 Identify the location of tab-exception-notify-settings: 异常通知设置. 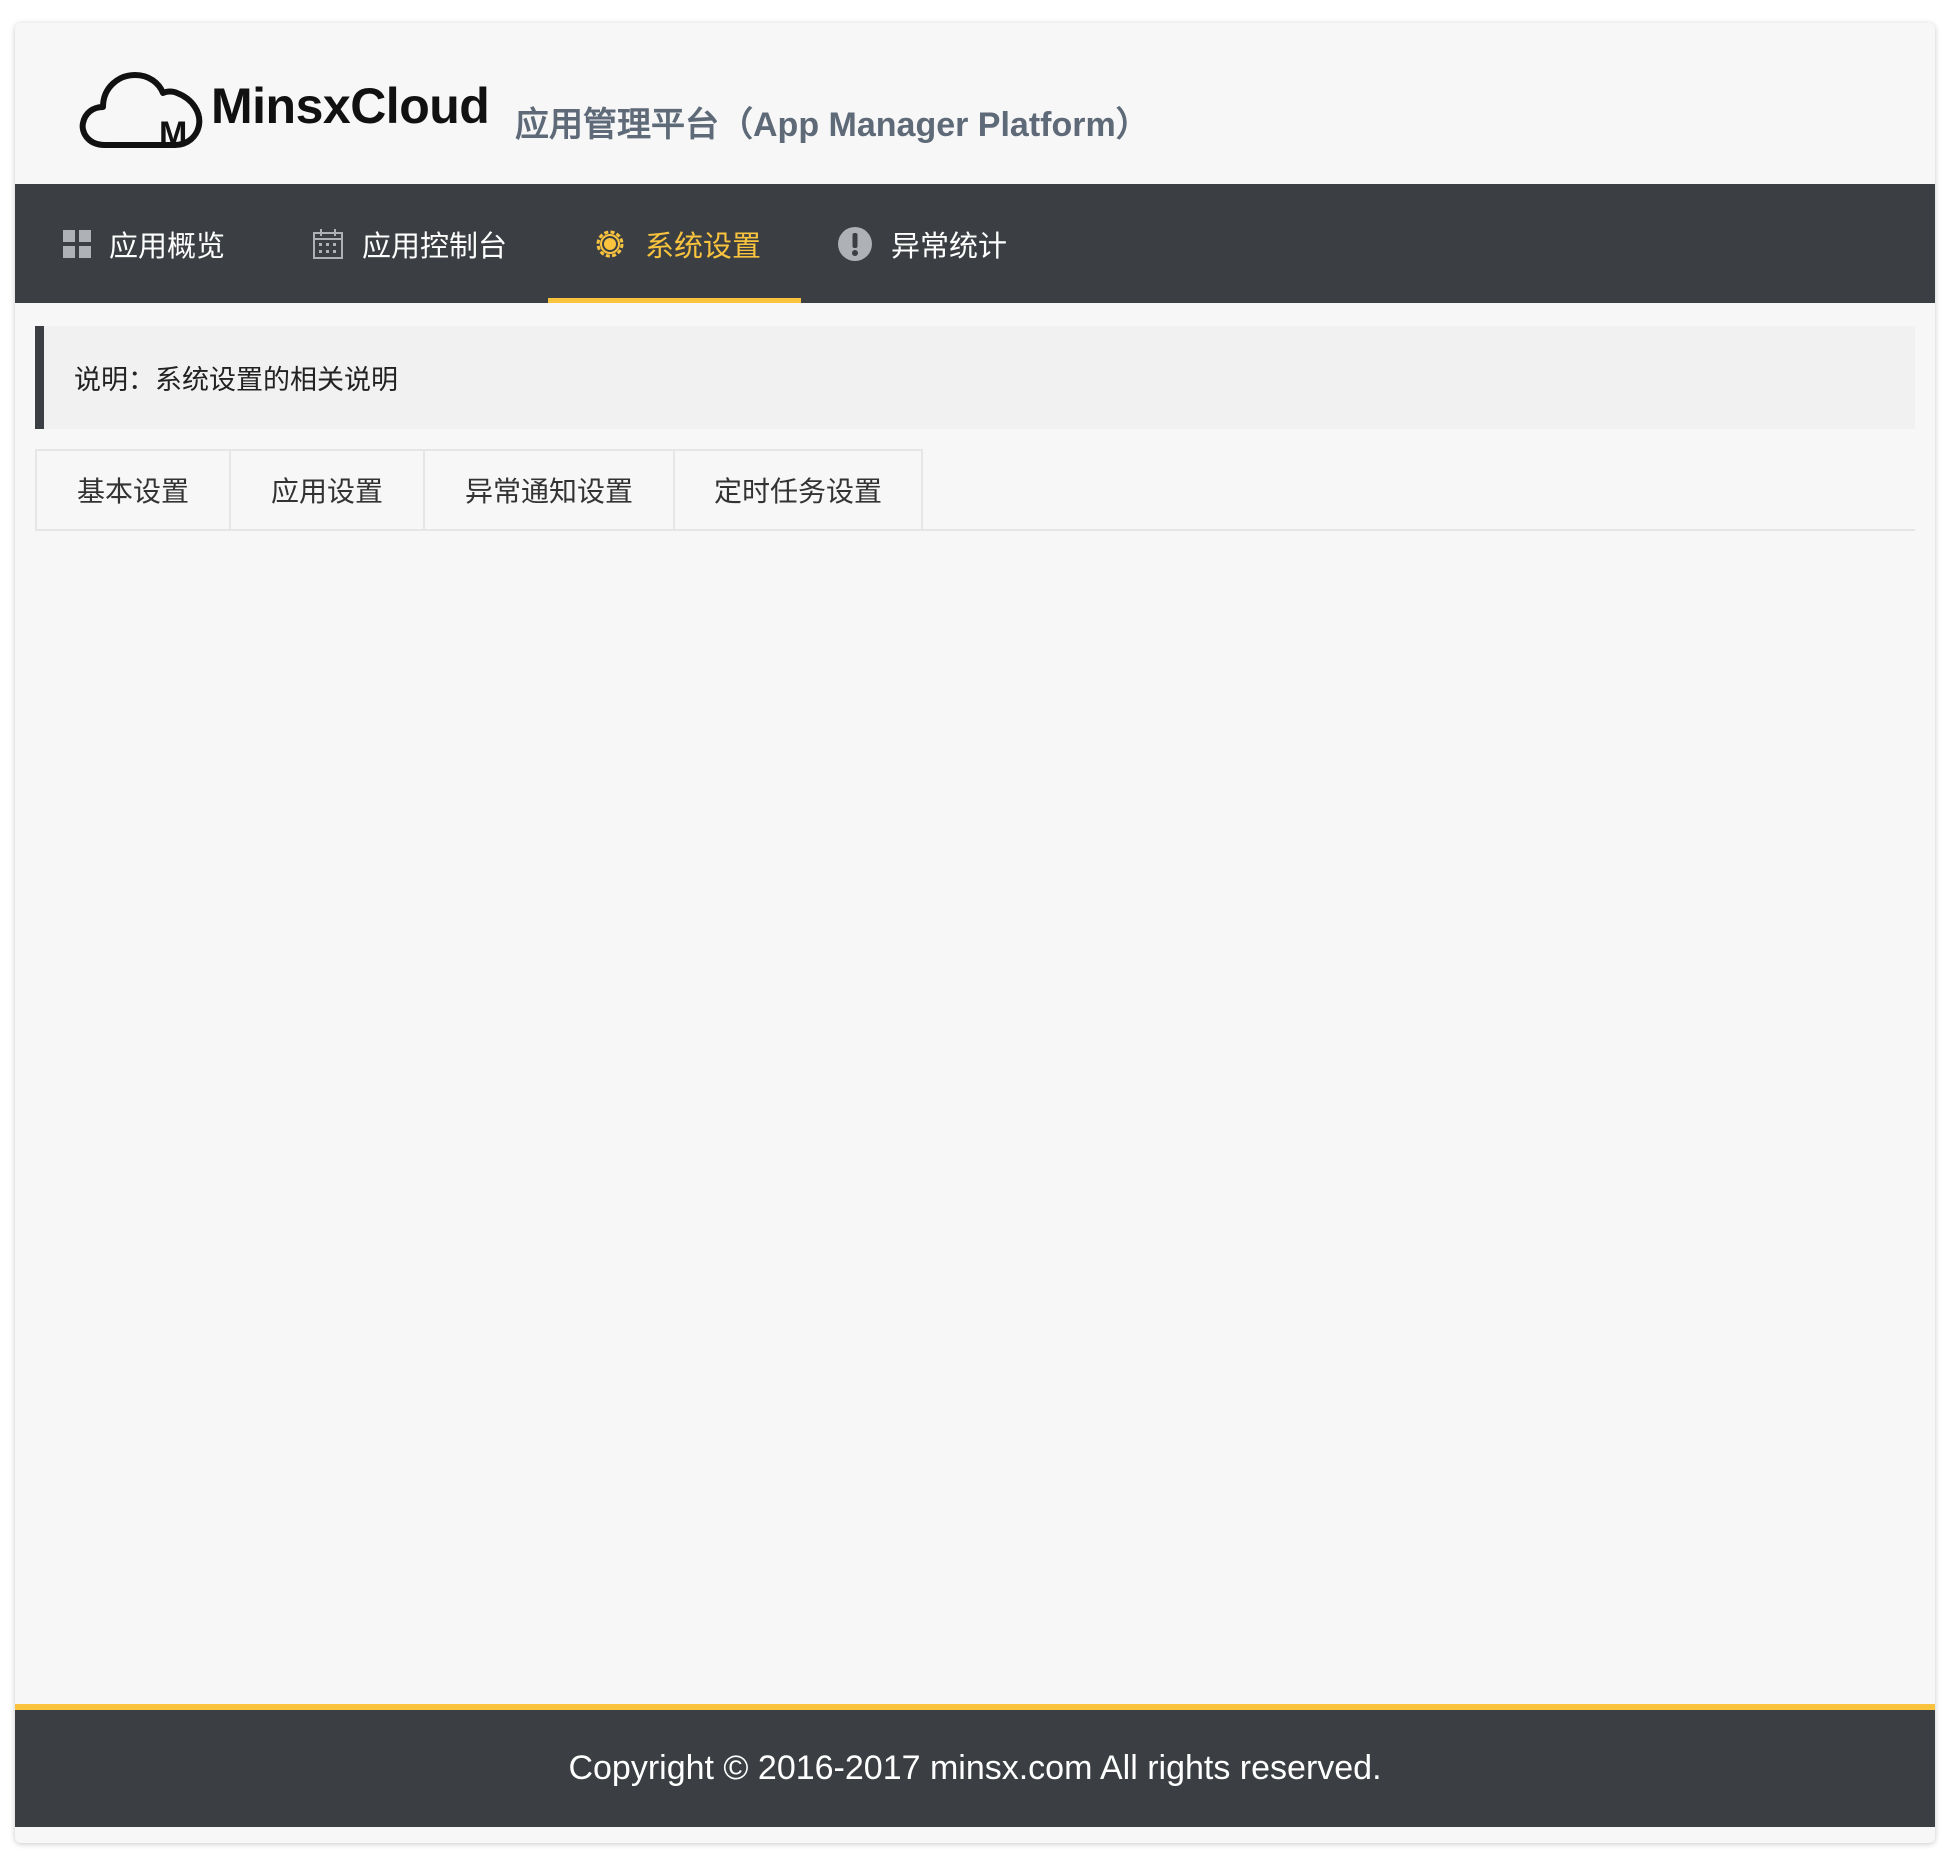
(548, 489).